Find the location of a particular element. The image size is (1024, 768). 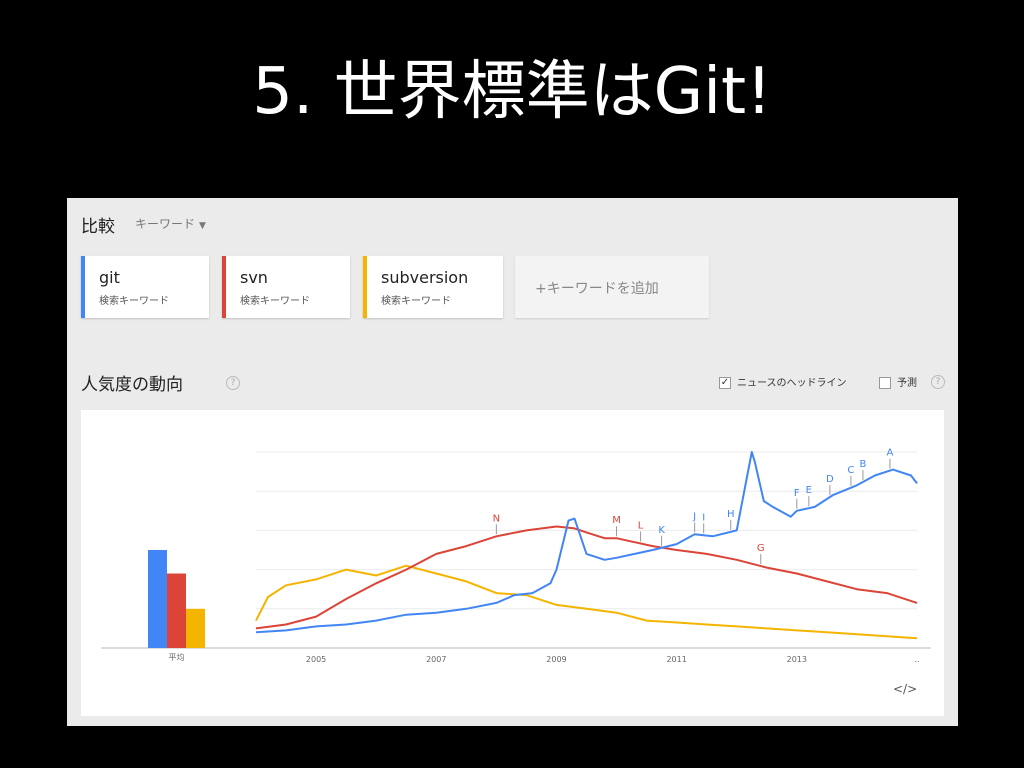

line-svn is located at coordinates (586, 577).